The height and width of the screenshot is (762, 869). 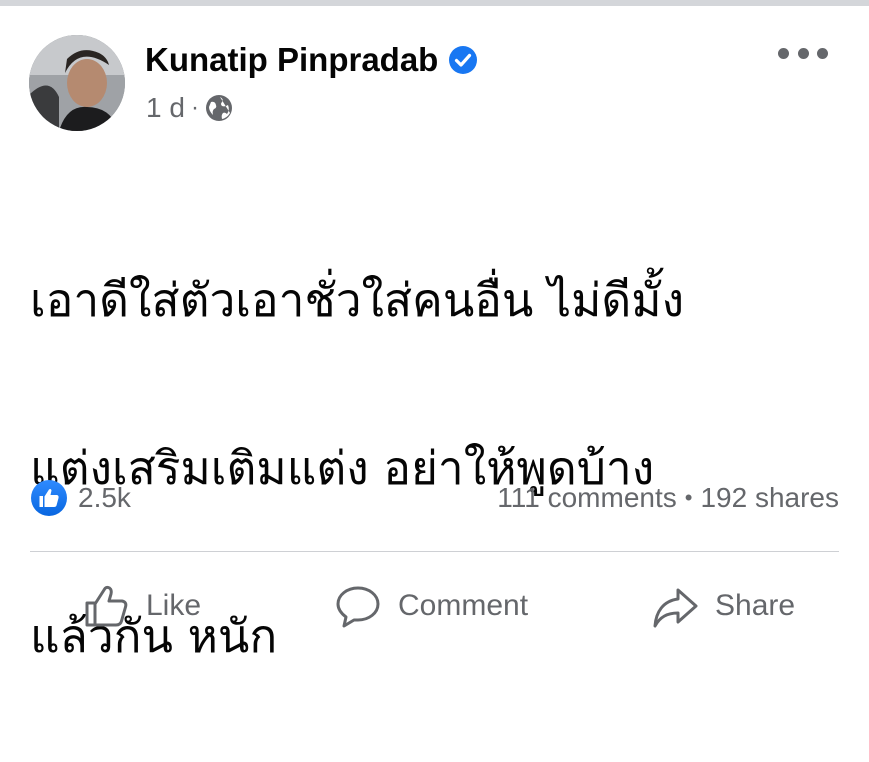 I want to click on like-reaction-icon, so click(x=49, y=498).